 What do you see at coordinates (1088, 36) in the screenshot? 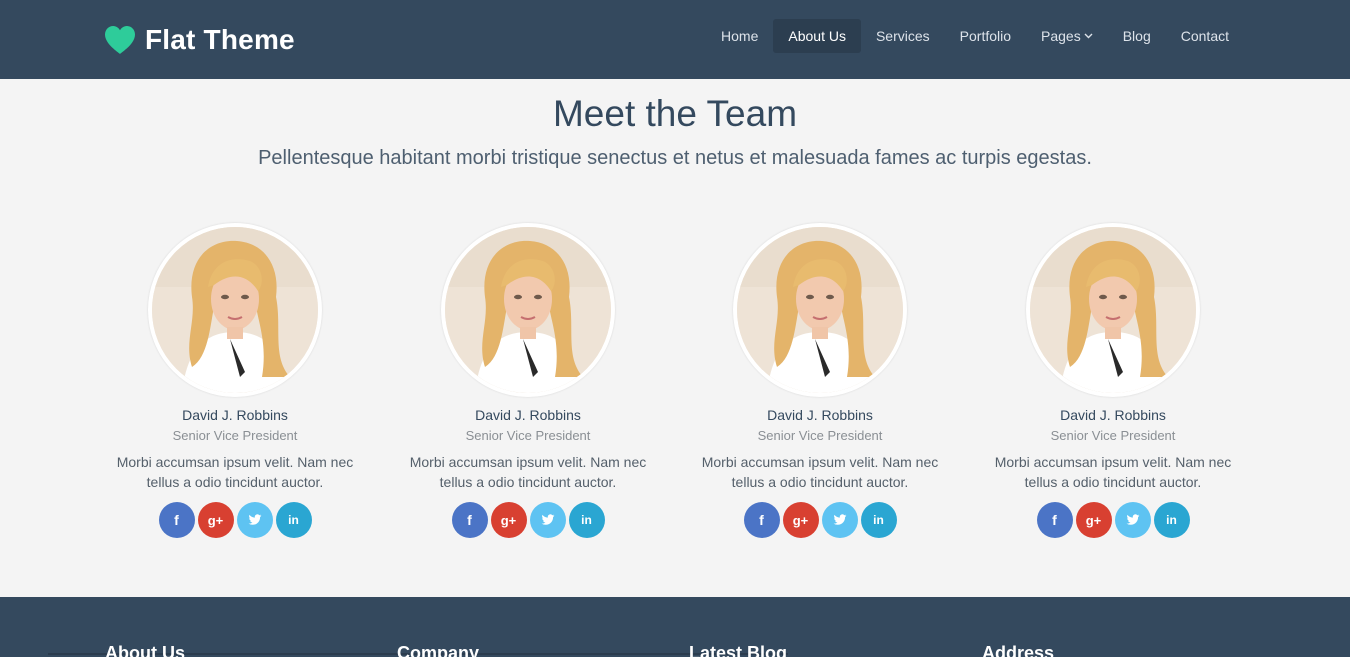
I see `chevron-down-icon` at bounding box center [1088, 36].